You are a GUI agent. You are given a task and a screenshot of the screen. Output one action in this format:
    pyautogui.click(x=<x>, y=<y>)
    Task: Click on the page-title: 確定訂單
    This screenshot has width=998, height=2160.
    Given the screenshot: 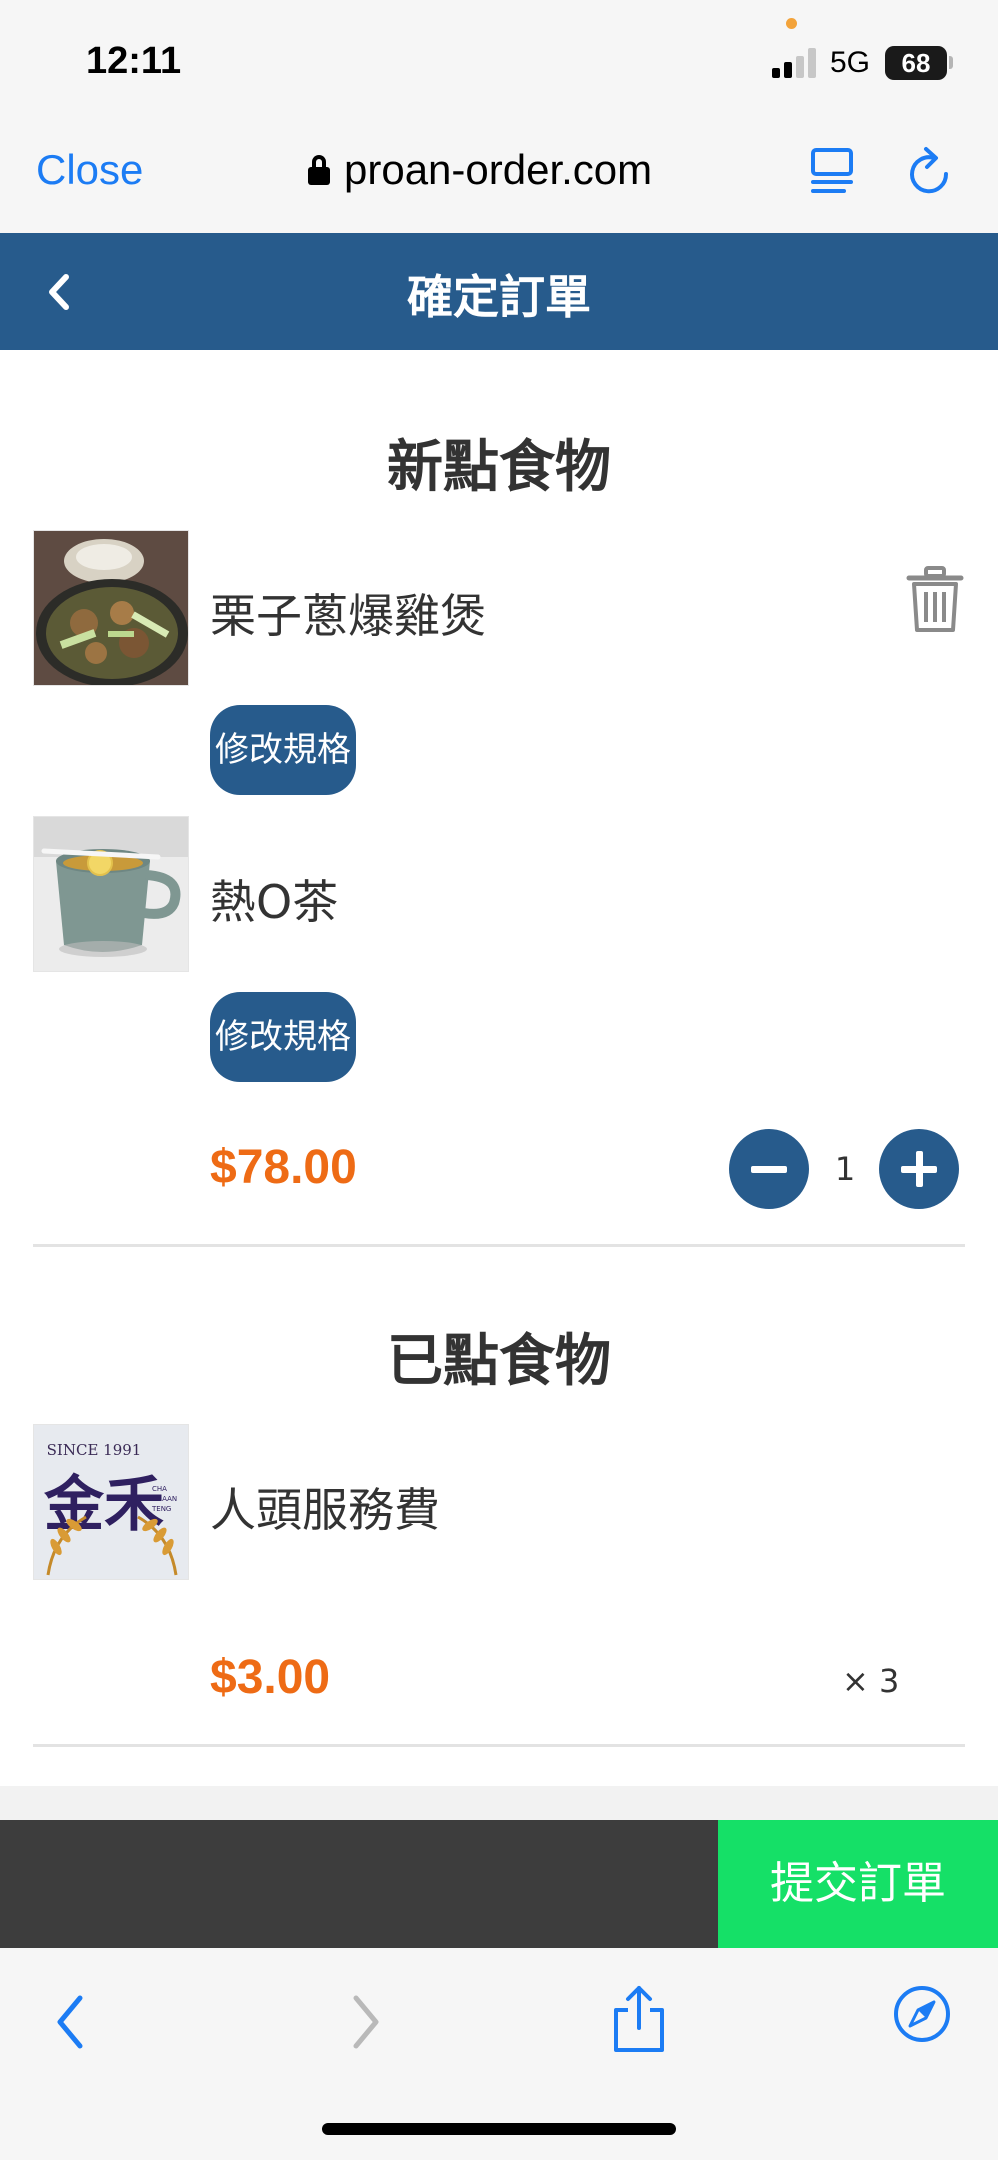 What is the action you would take?
    pyautogui.click(x=499, y=297)
    